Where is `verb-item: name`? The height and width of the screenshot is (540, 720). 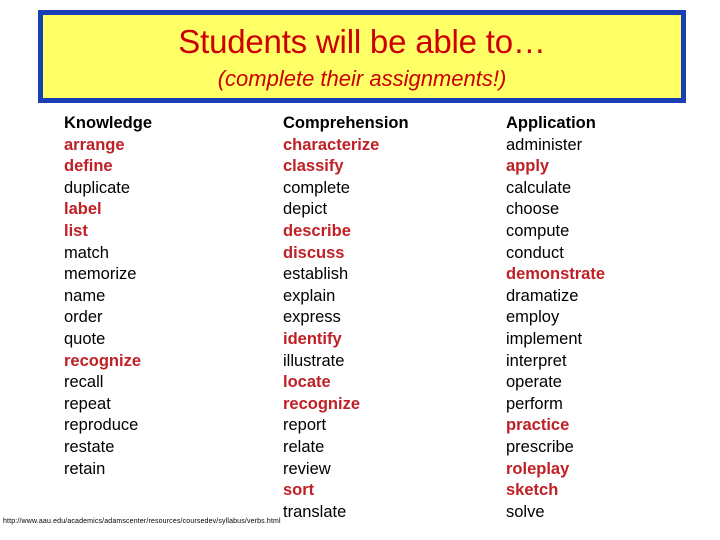
verb-item: name is located at coordinates (85, 295).